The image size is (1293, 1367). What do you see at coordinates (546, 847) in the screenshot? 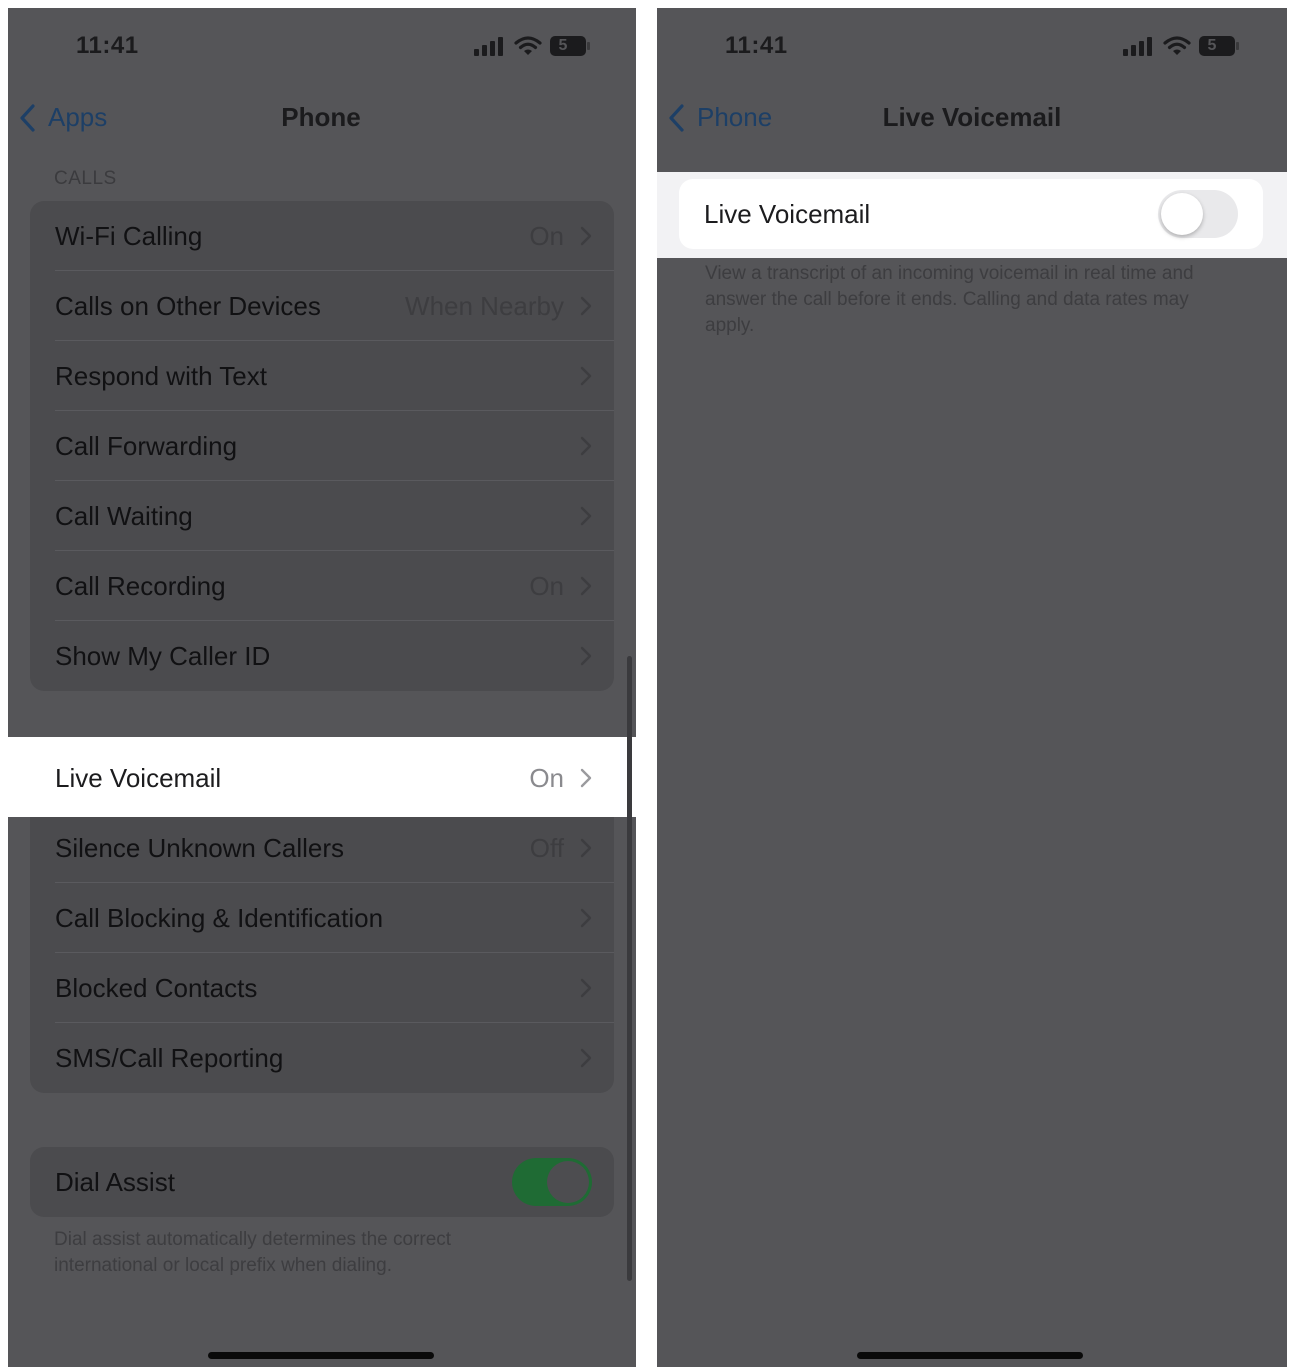
I see `row-value: Off` at bounding box center [546, 847].